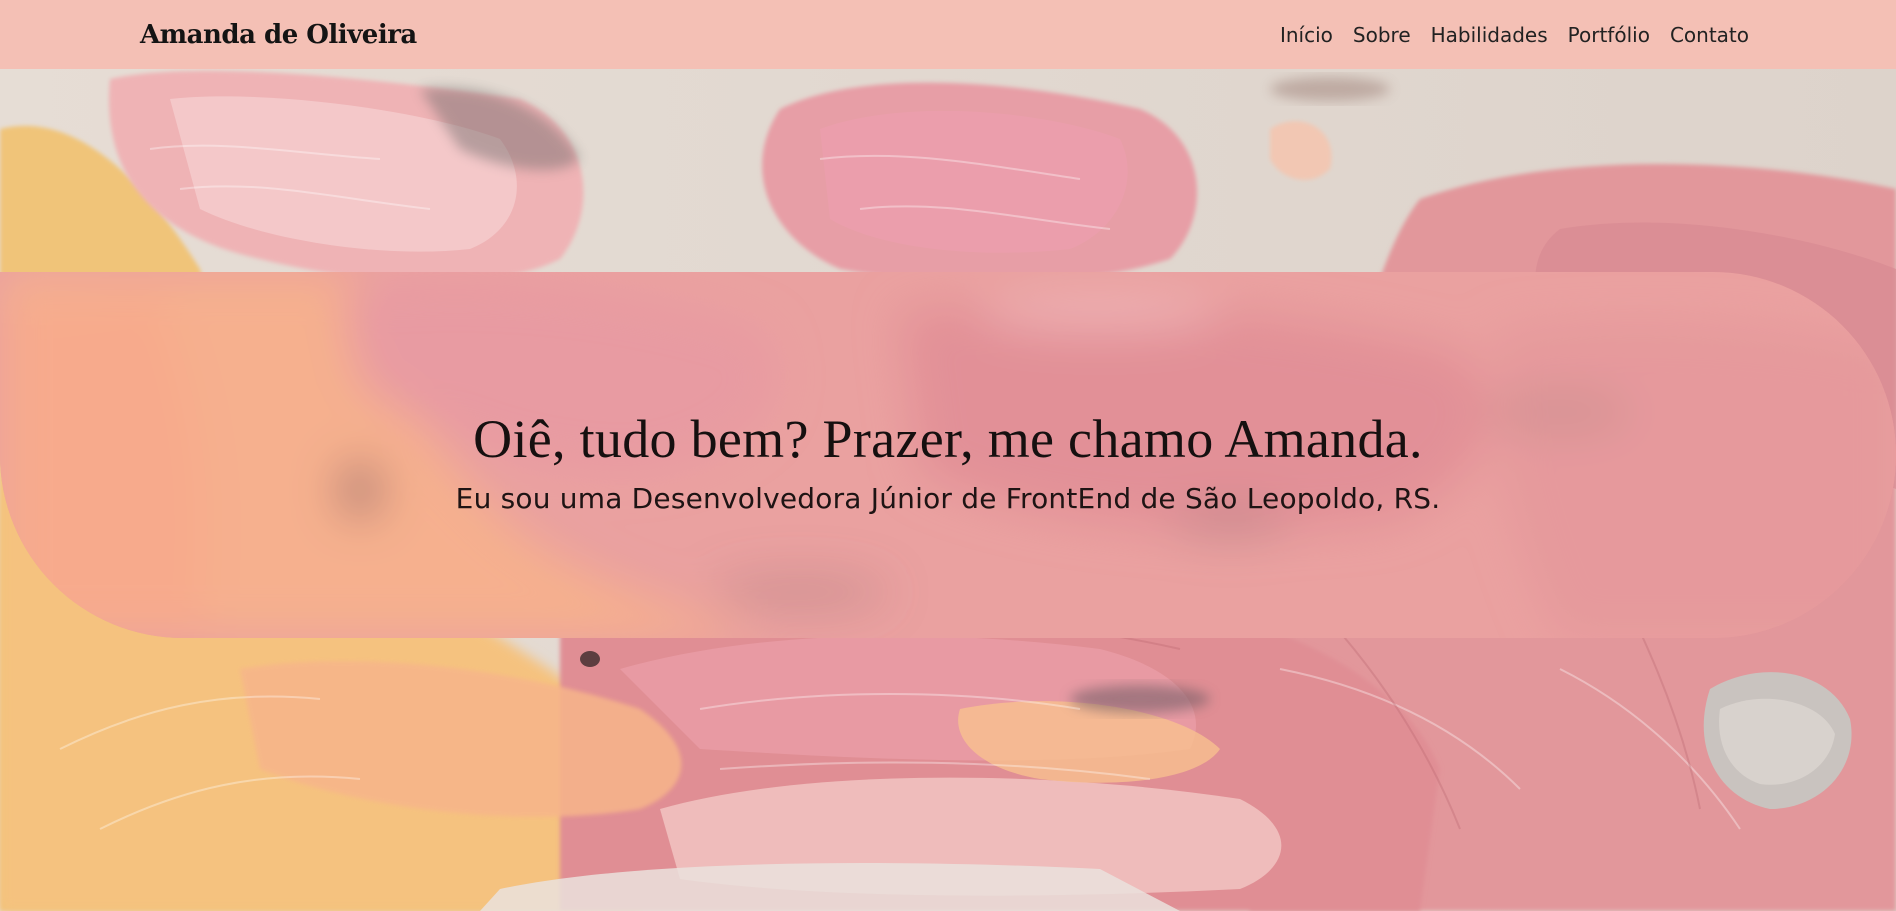 The image size is (1896, 911). What do you see at coordinates (1489, 35) in the screenshot?
I see `nav-link-habilidades: Habilidades` at bounding box center [1489, 35].